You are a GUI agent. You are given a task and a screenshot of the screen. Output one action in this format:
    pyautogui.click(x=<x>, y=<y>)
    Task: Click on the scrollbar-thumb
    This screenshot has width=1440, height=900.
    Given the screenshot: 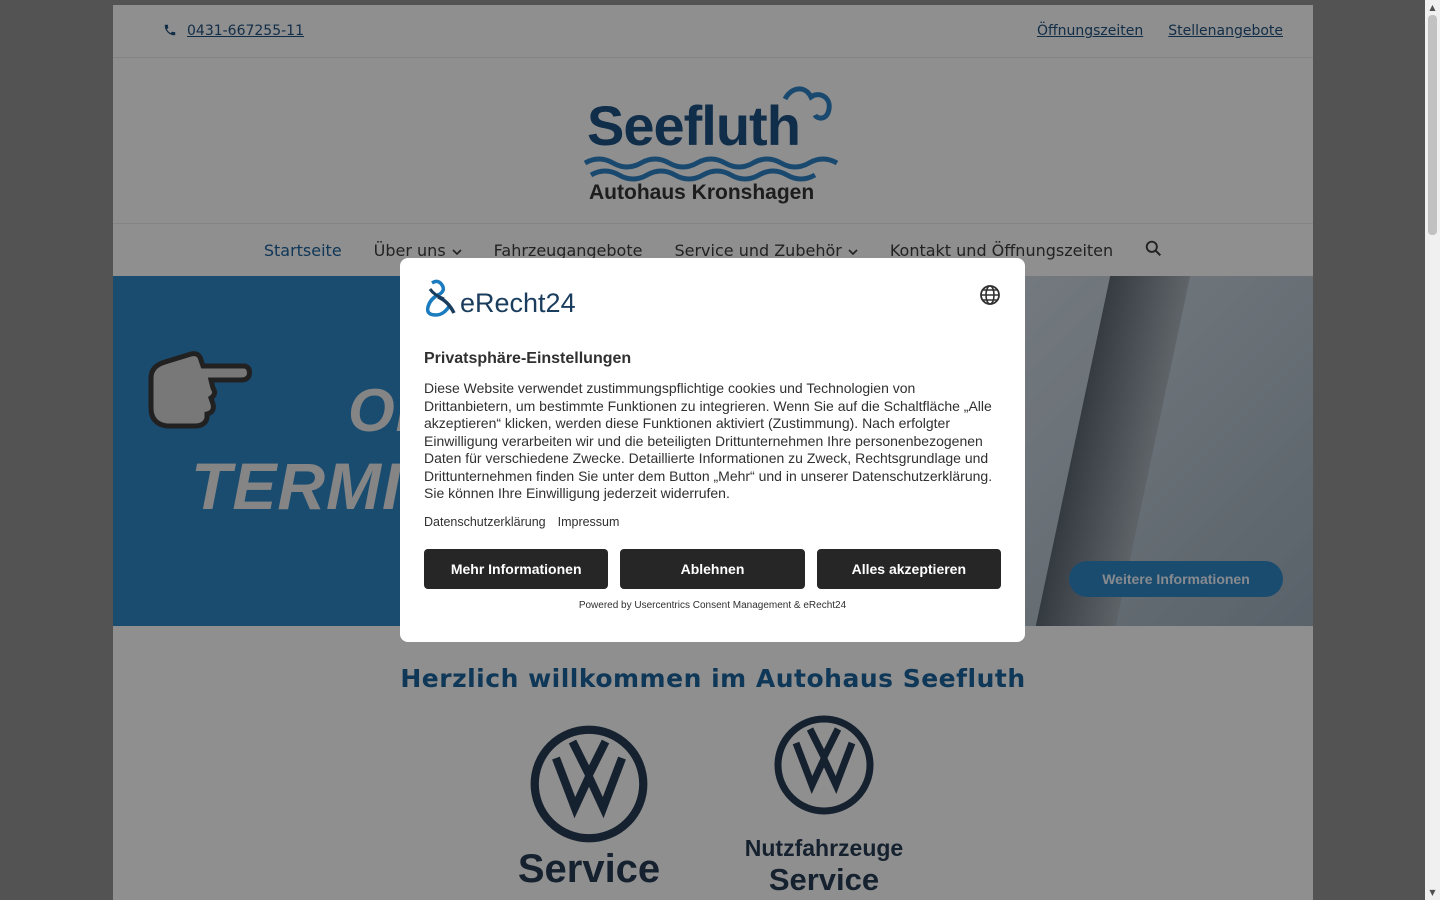 What is the action you would take?
    pyautogui.click(x=1432, y=125)
    